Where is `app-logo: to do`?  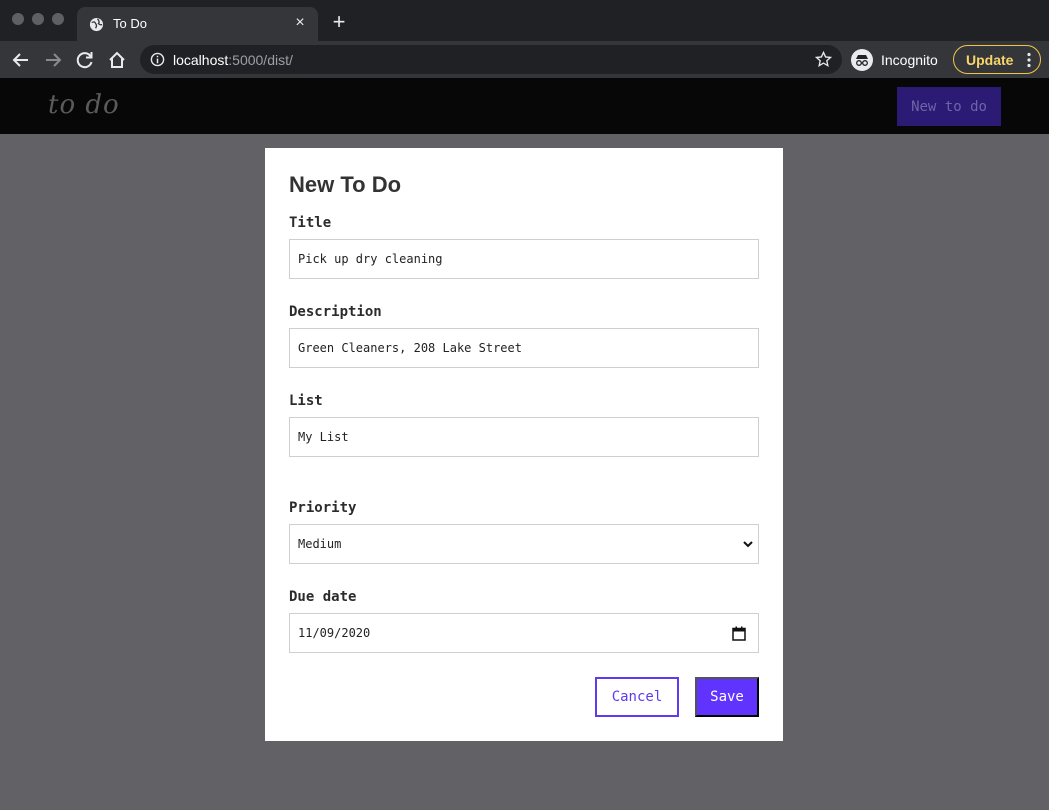 app-logo: to do is located at coordinates (84, 105).